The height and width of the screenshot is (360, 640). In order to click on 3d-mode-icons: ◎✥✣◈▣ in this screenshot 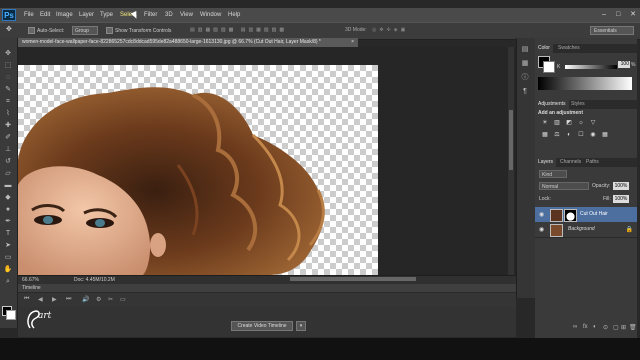, I will do `click(390, 30)`.